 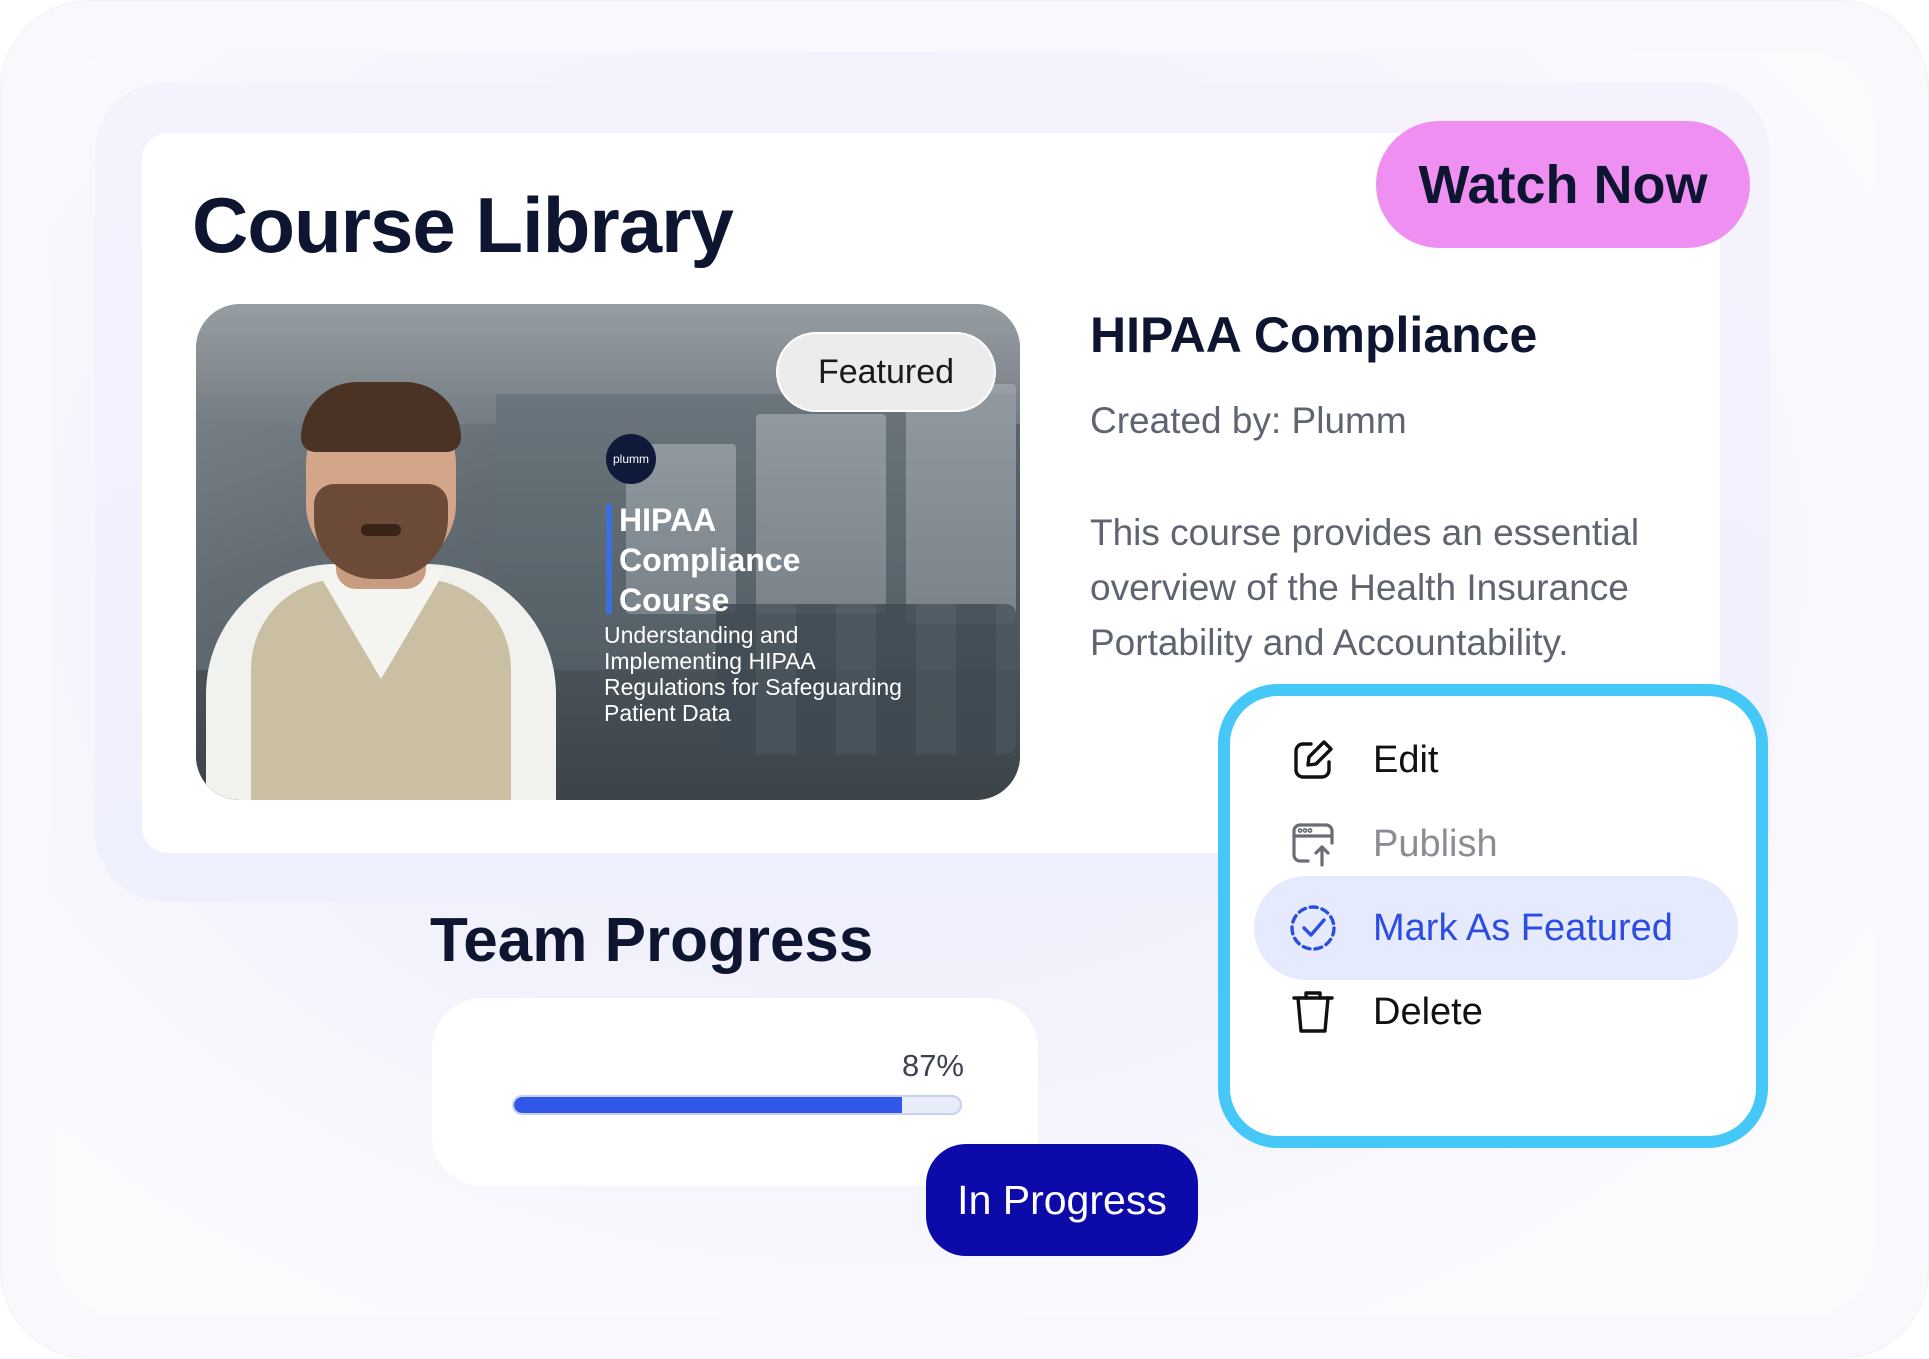 What do you see at coordinates (381, 530) in the screenshot?
I see `presenter-mouth` at bounding box center [381, 530].